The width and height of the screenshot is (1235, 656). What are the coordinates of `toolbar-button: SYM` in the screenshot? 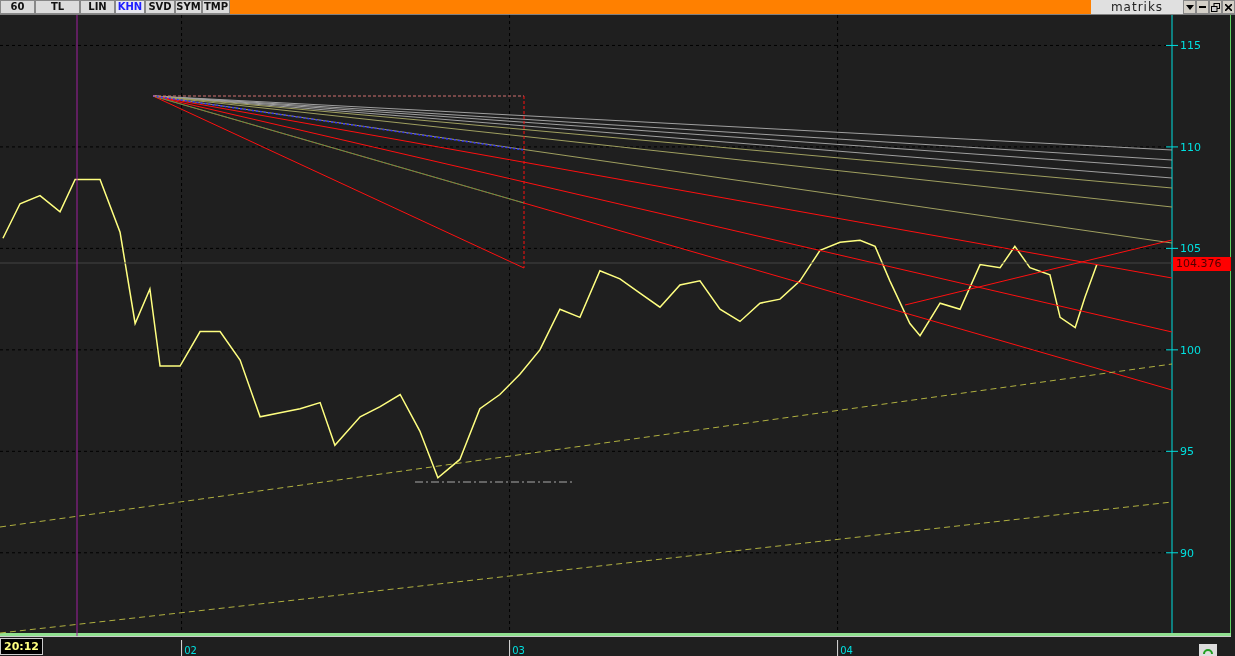 It's located at (188, 7).